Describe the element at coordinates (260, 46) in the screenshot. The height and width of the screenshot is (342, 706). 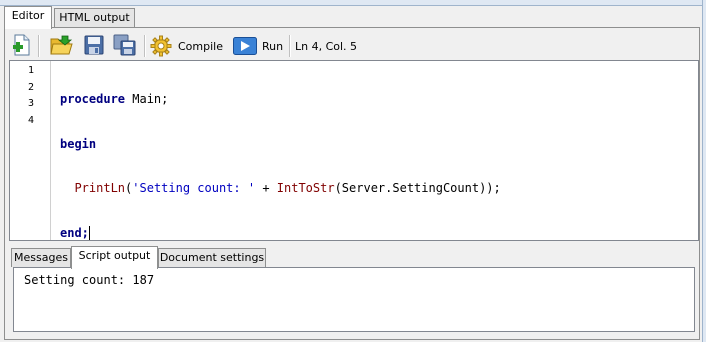
I see `run-button: Run` at that location.